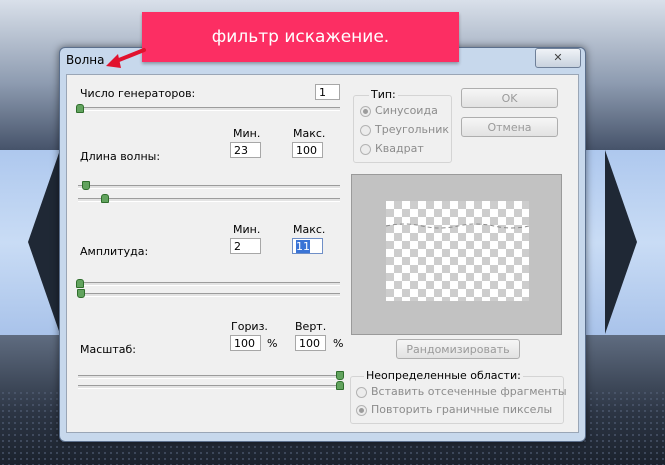 The image size is (665, 465). Describe the element at coordinates (209, 109) in the screenshot. I see `generators-slider-track` at that location.